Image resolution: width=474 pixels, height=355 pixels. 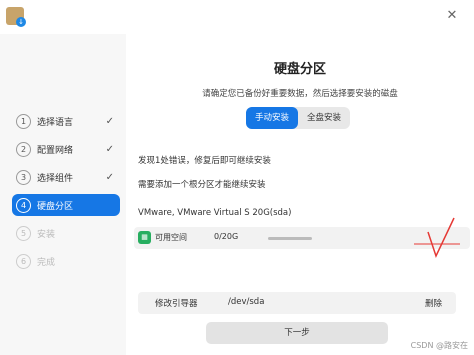 What do you see at coordinates (23, 177) in the screenshot?
I see `step-number: 3` at bounding box center [23, 177].